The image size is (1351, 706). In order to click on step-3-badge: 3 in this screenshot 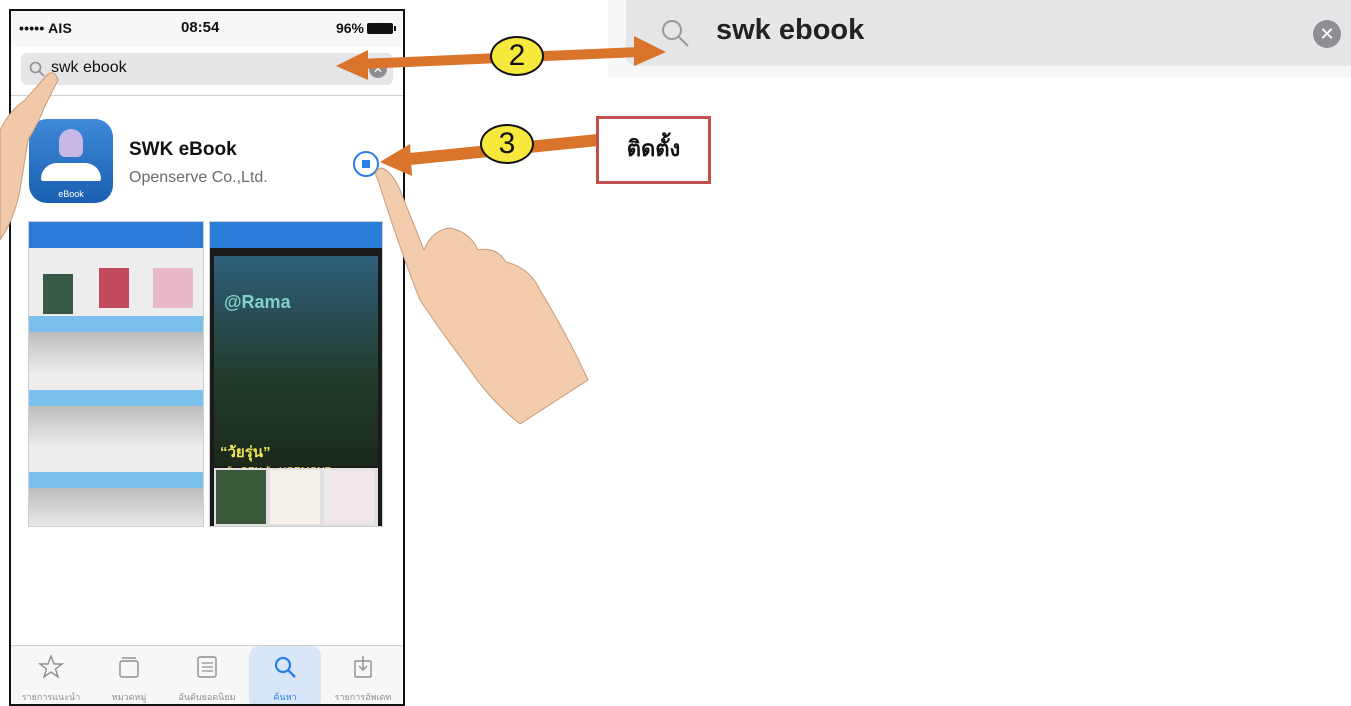, I will do `click(507, 144)`.